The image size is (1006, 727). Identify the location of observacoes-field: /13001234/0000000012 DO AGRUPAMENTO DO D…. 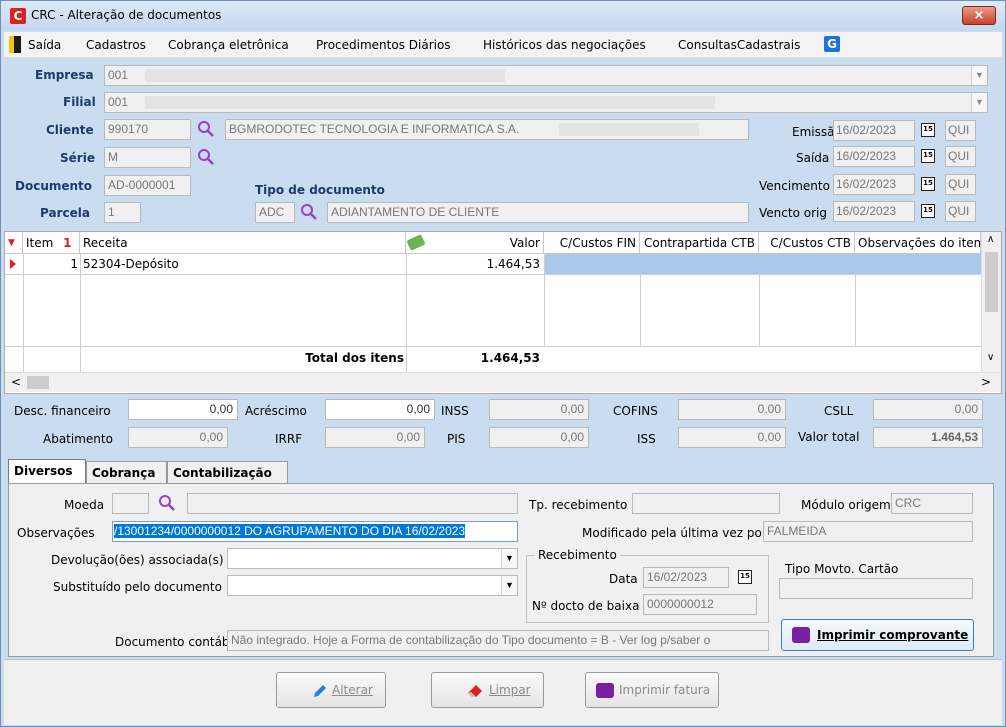
(315, 531).